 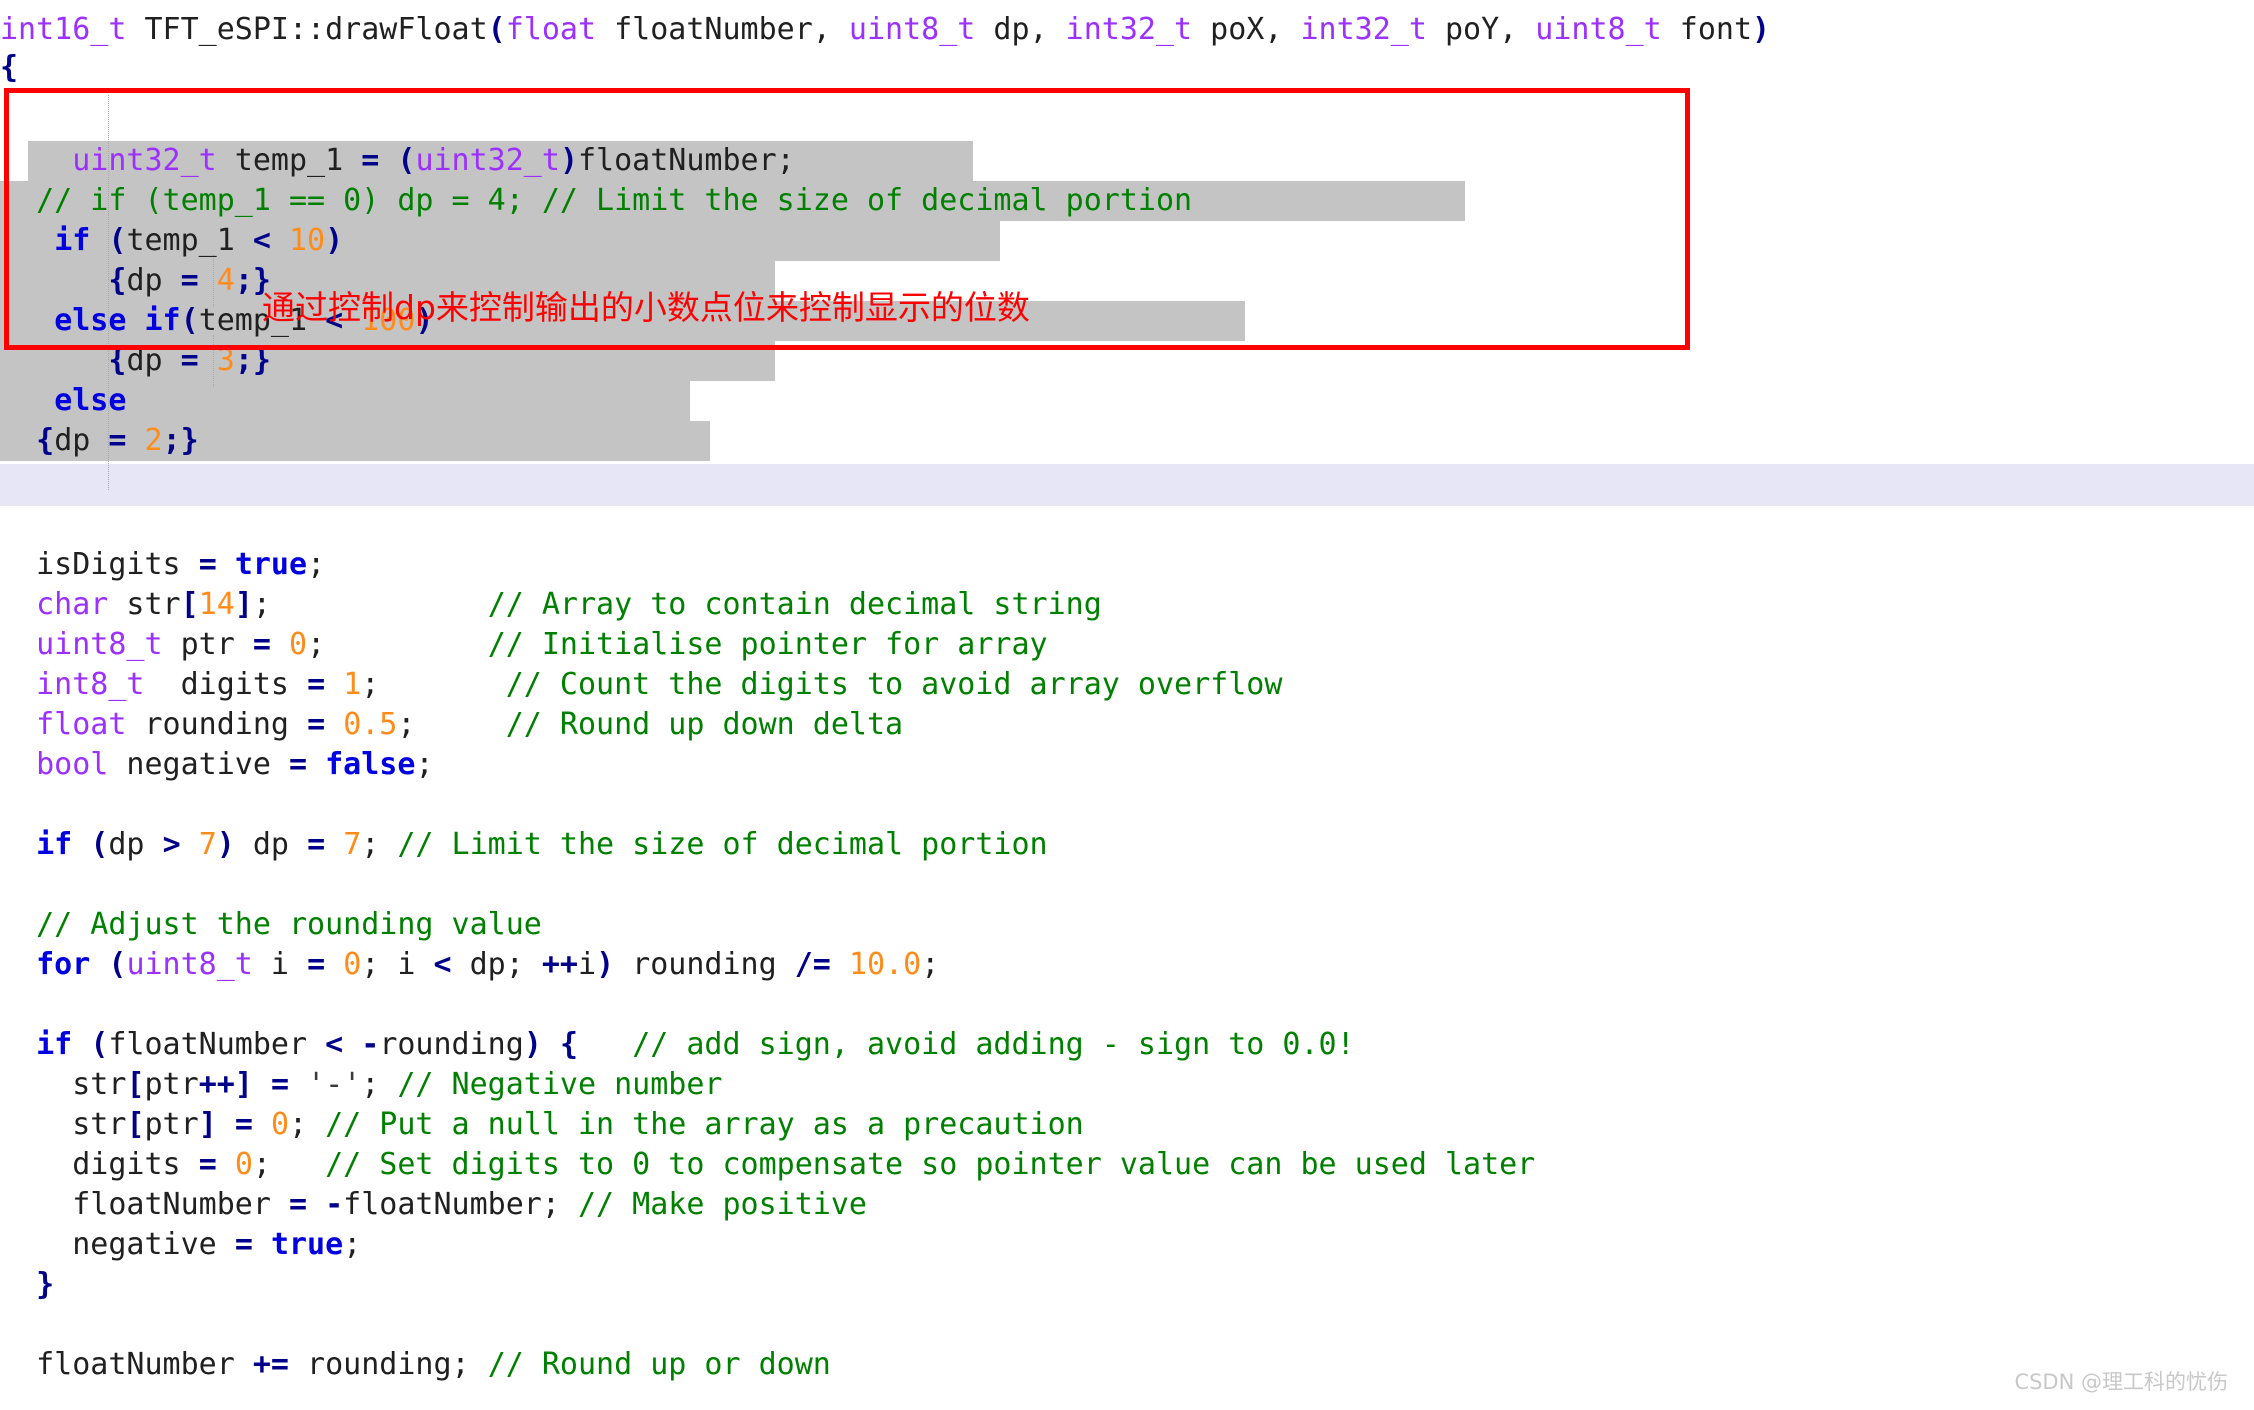 What do you see at coordinates (243, 604) in the screenshot?
I see `code-token: ]` at bounding box center [243, 604].